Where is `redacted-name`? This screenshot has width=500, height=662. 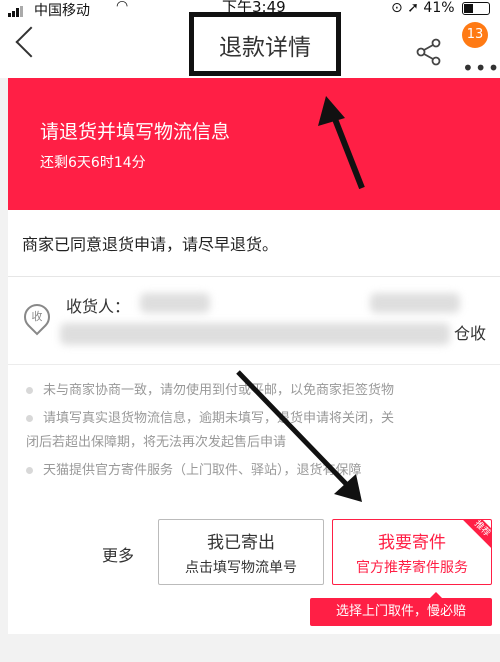 redacted-name is located at coordinates (175, 303).